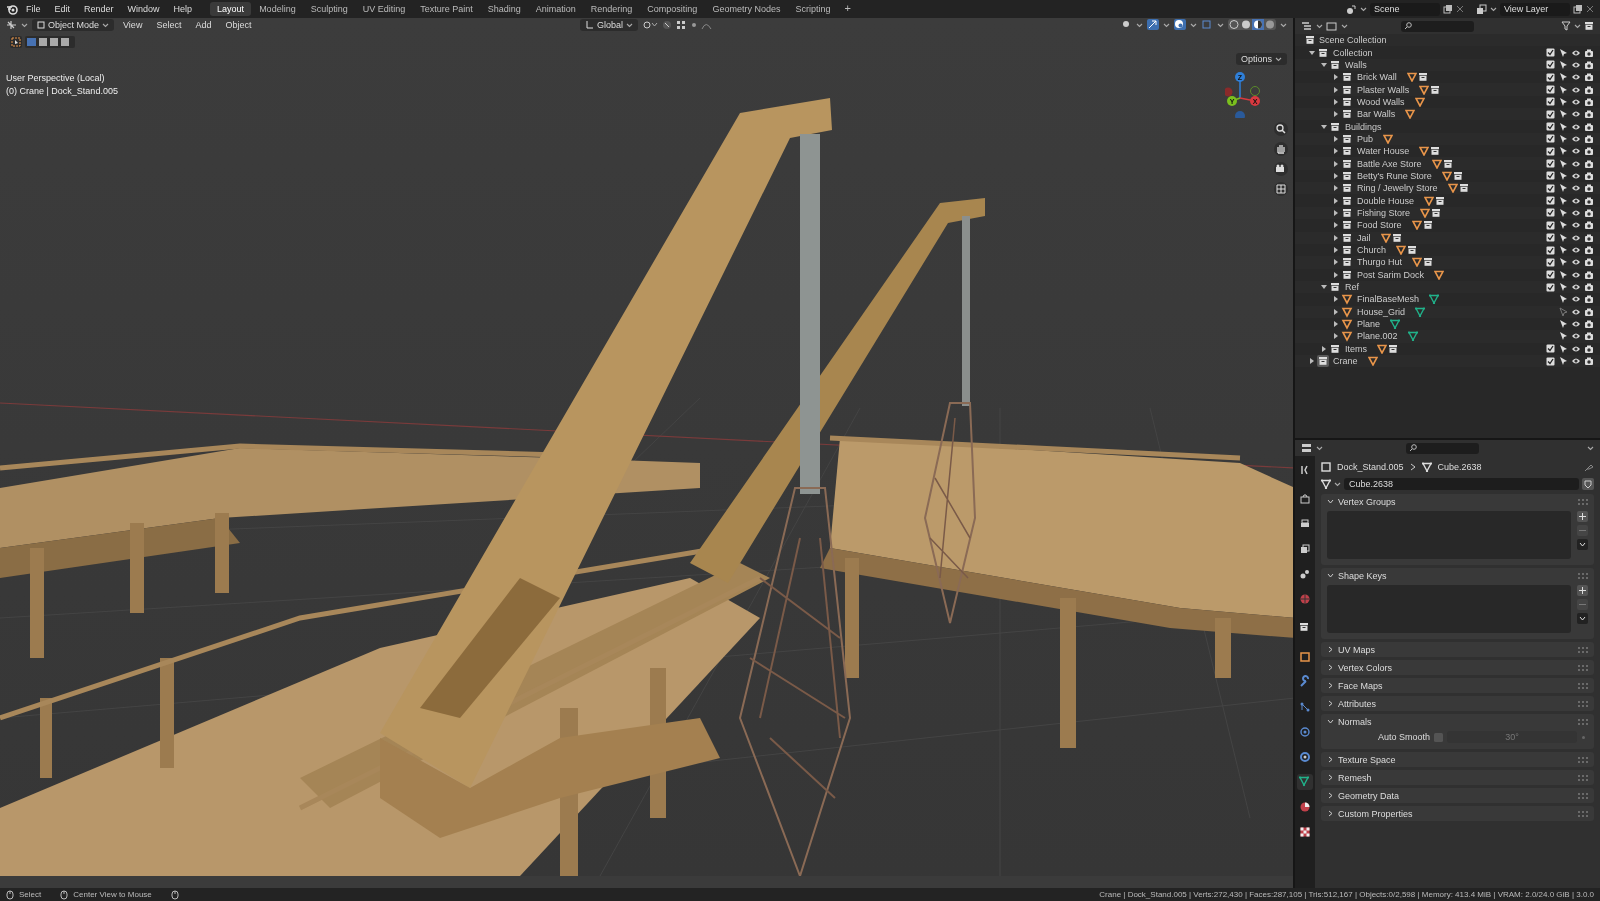 Image resolution: width=1600 pixels, height=901 pixels. What do you see at coordinates (611, 9) in the screenshot?
I see `workspace-tab: Rendering` at bounding box center [611, 9].